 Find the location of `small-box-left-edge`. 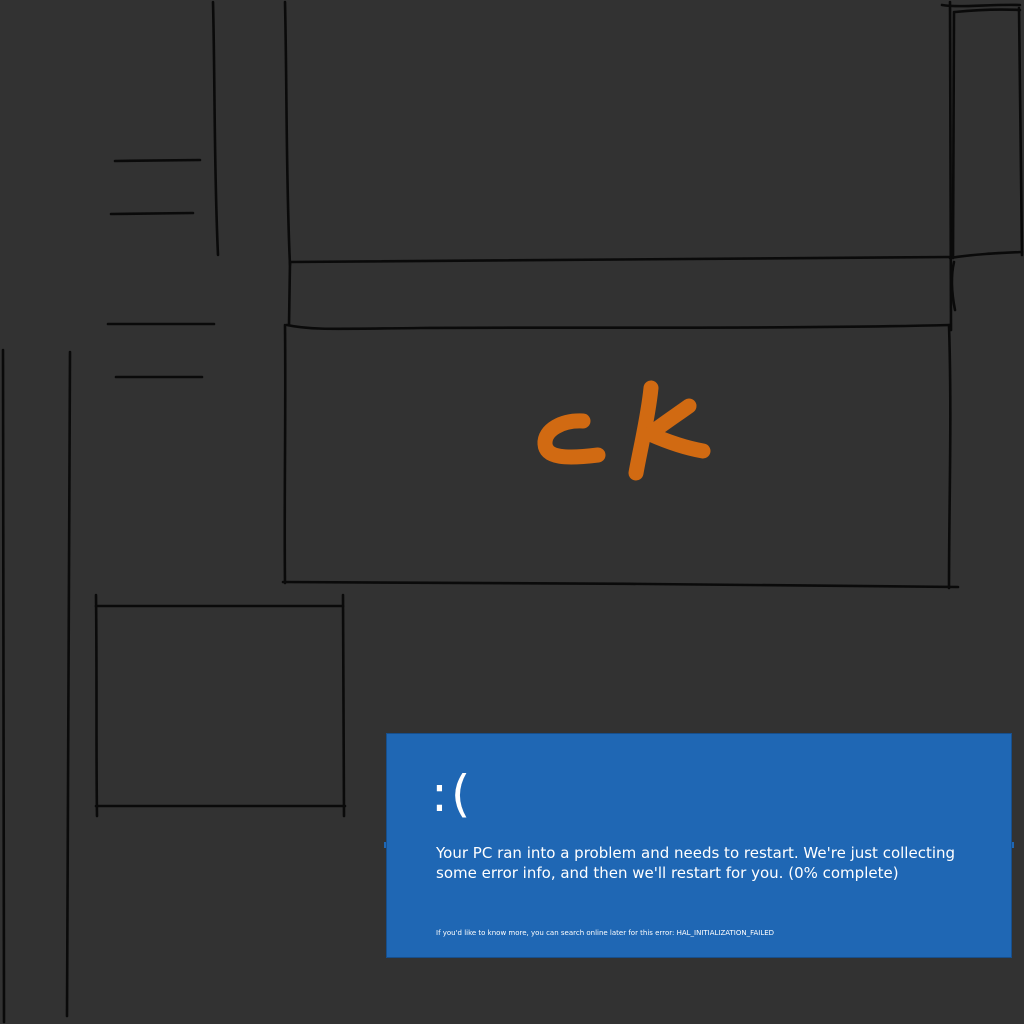

small-box-left-edge is located at coordinates (96, 705).